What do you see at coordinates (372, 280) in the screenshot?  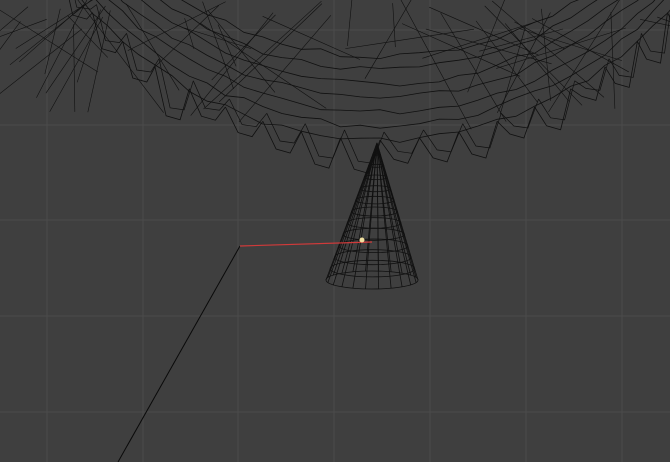 I see `cone-ring-edge` at bounding box center [372, 280].